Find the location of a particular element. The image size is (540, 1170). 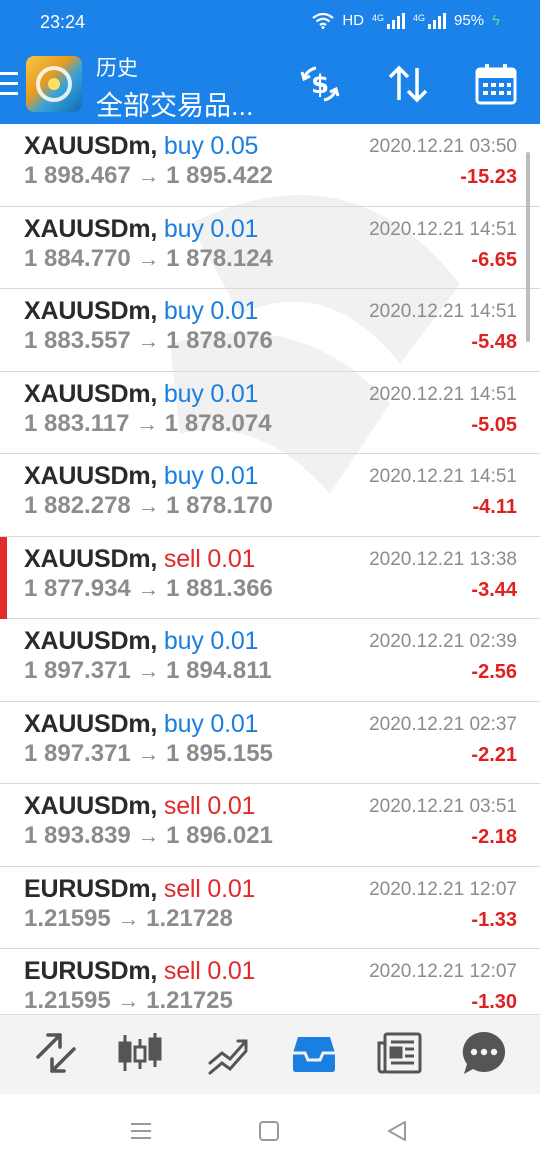

menu-icon is located at coordinates (141, 1131).